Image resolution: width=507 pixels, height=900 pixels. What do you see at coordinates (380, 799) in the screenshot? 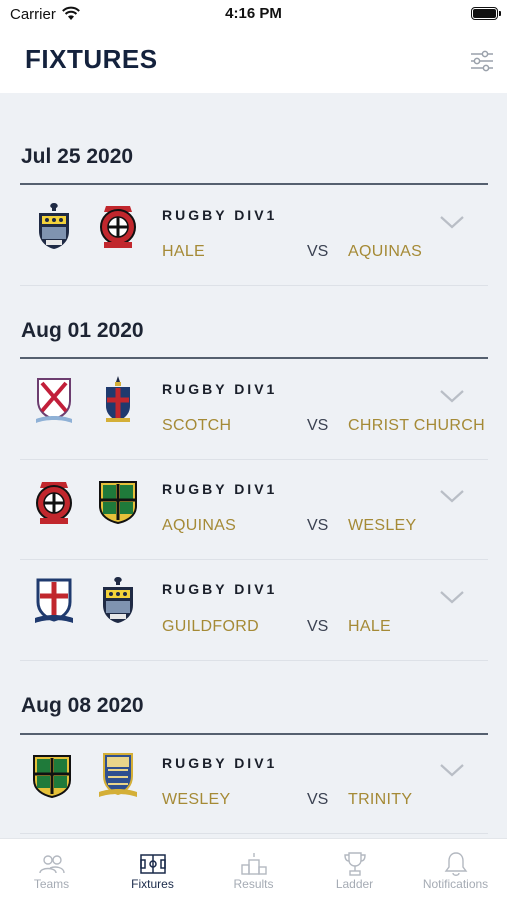
I see `away-team: TRINITY` at bounding box center [380, 799].